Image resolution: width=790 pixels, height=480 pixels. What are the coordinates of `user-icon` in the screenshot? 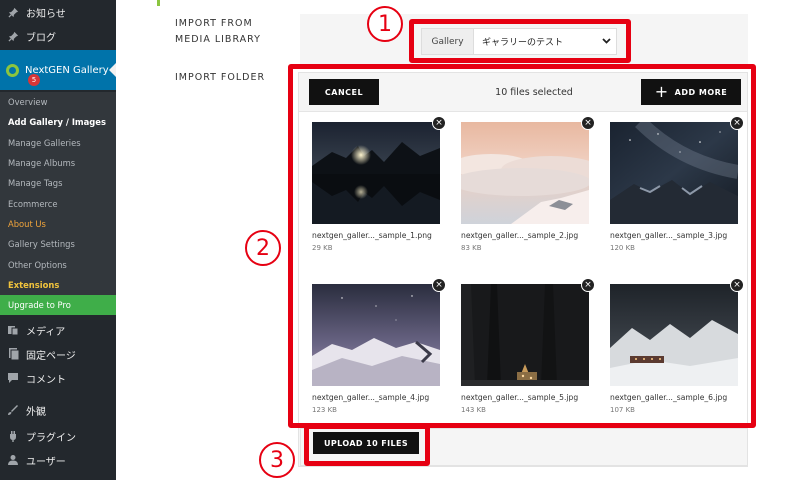 It's located at (13, 460).